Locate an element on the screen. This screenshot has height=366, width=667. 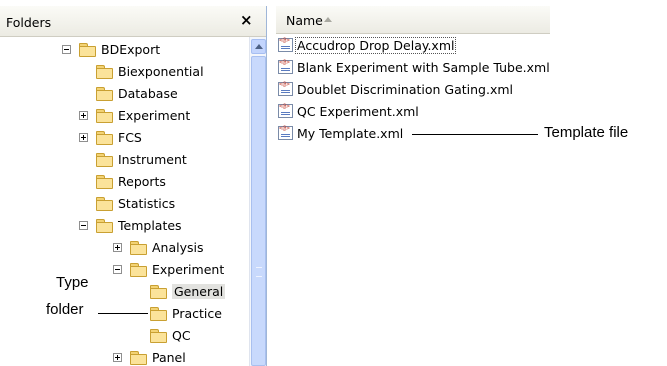
tree-item-label: General is located at coordinates (199, 291).